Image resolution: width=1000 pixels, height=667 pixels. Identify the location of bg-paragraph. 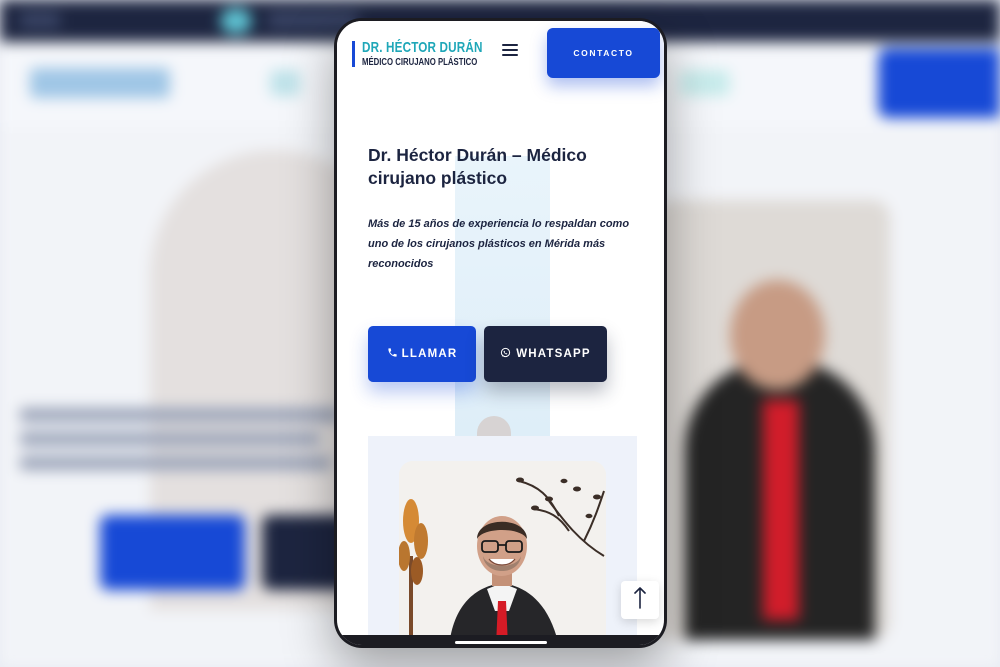
(180, 439).